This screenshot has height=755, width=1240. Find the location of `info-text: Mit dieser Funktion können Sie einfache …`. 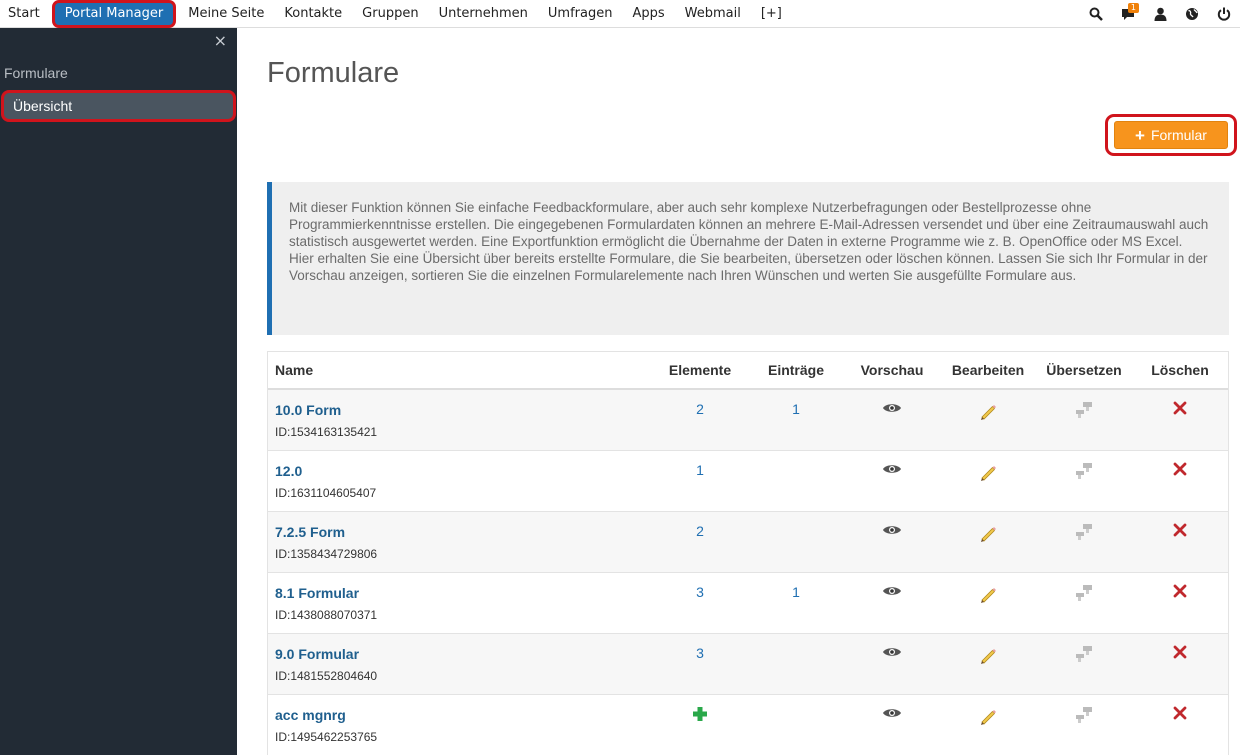

info-text: Mit dieser Funktion können Sie einfache … is located at coordinates (749, 224).